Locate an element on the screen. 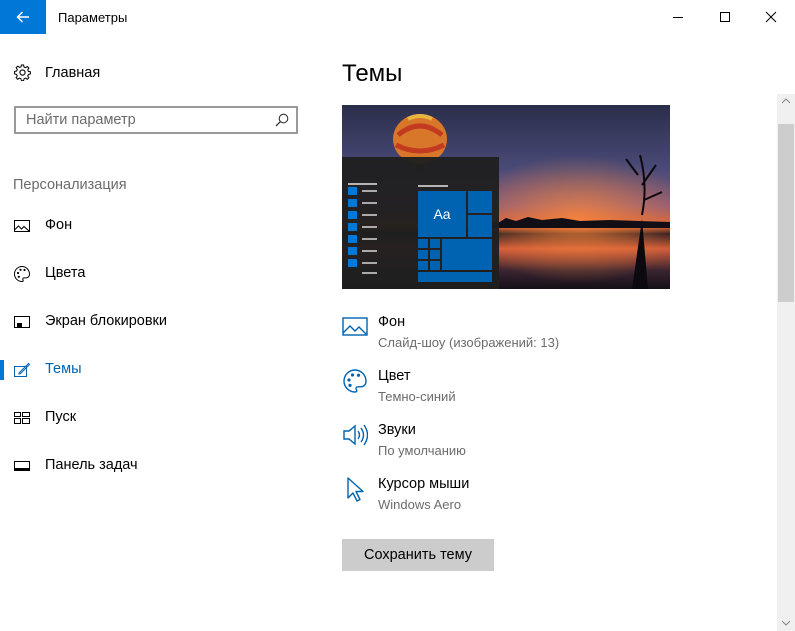 This screenshot has width=795, height=631. setting-sounds: Звуки По умолчанию is located at coordinates (552, 445).